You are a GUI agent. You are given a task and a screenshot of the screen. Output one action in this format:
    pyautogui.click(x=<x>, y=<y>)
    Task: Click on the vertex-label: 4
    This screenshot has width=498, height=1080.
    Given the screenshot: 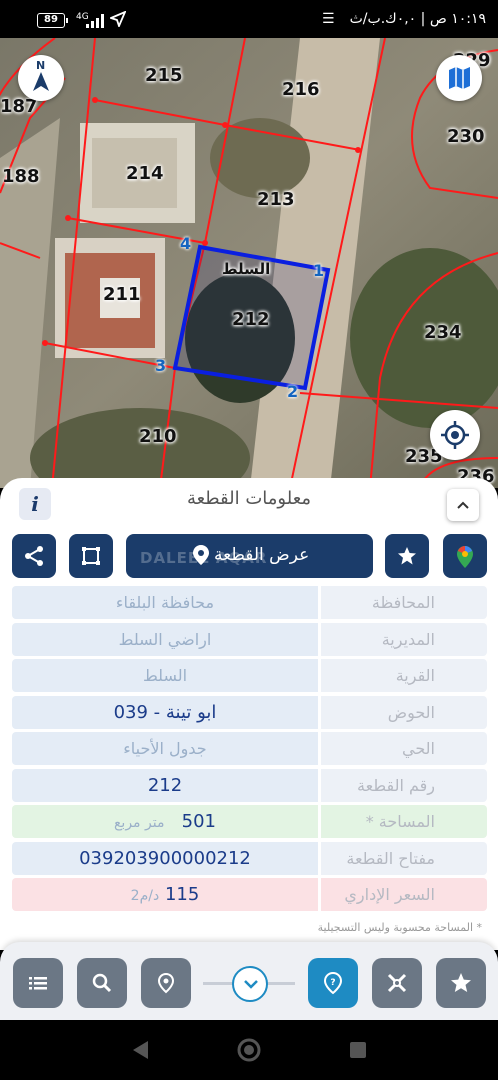 What is the action you would take?
    pyautogui.click(x=186, y=243)
    